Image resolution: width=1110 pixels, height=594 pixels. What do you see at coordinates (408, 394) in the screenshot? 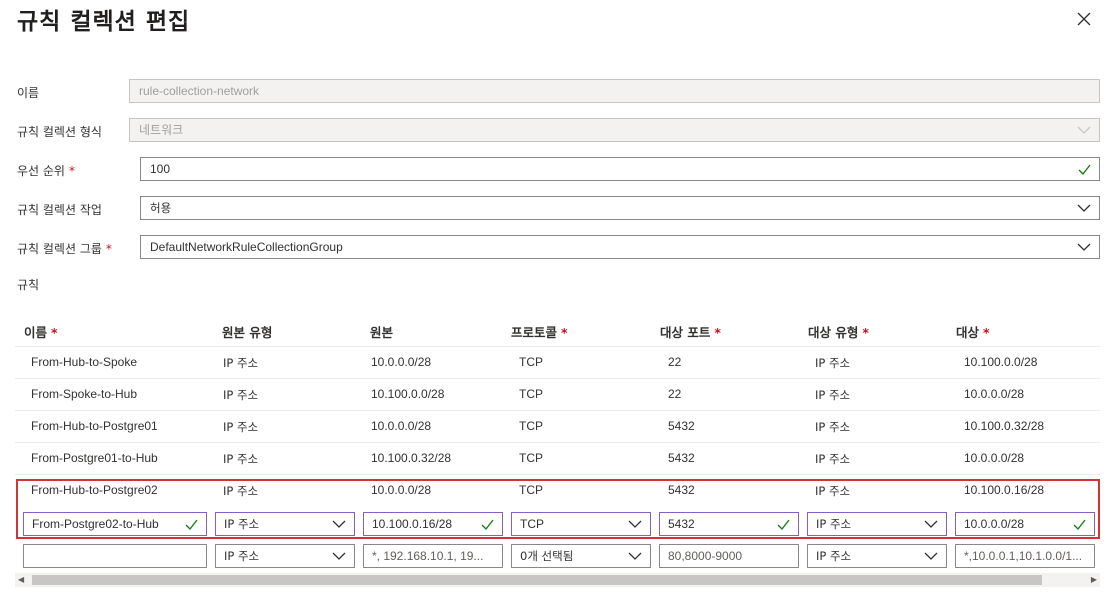
I see `cell-source: 10.100.0.0/28` at bounding box center [408, 394].